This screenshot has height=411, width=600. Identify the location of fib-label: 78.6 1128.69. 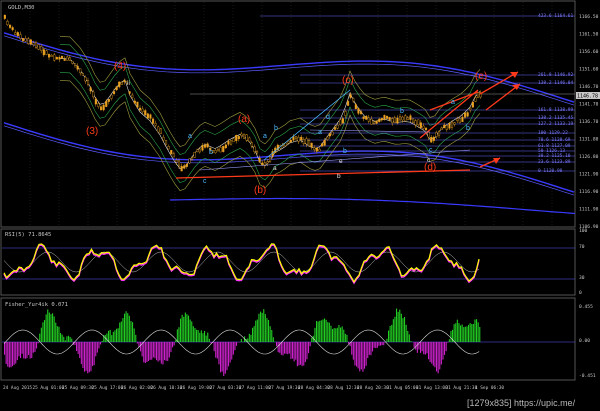
(554, 140).